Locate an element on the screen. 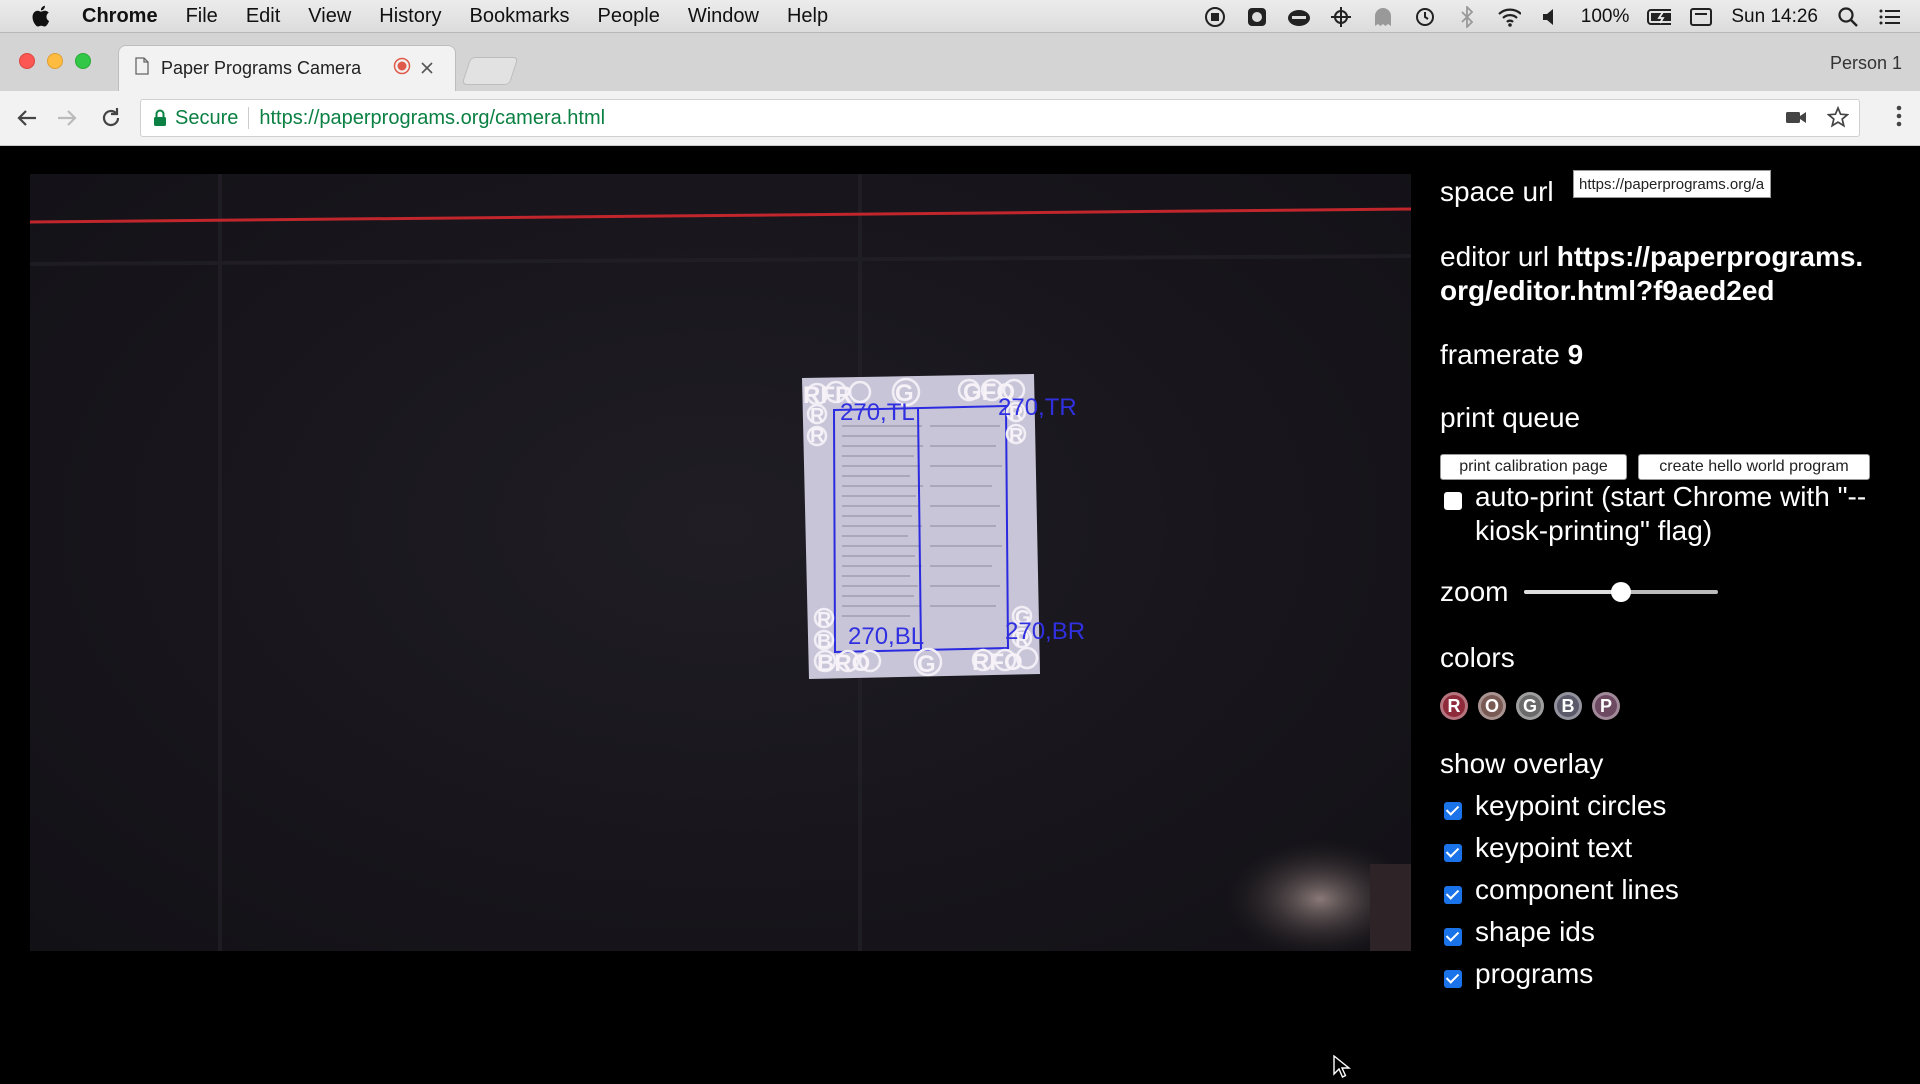 This screenshot has width=1920, height=1084. menu-window: Window is located at coordinates (723, 16).